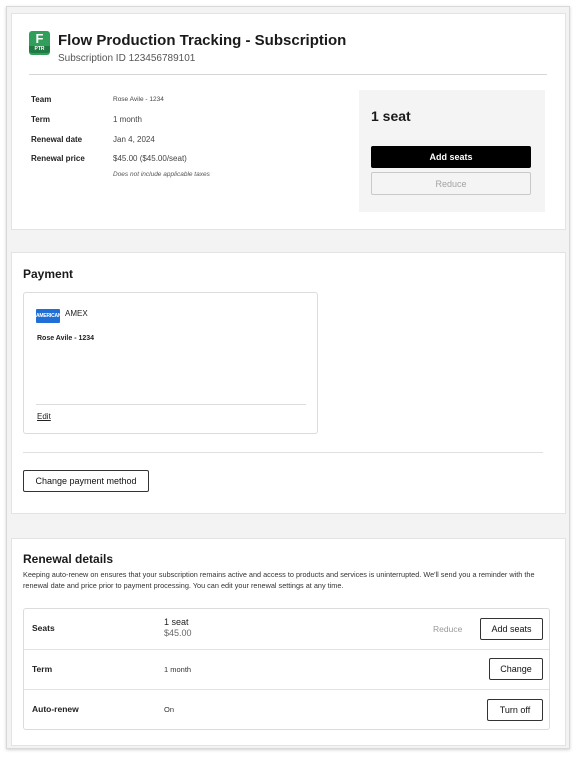  What do you see at coordinates (76, 313) in the screenshot?
I see `card-brand: AMEX` at bounding box center [76, 313].